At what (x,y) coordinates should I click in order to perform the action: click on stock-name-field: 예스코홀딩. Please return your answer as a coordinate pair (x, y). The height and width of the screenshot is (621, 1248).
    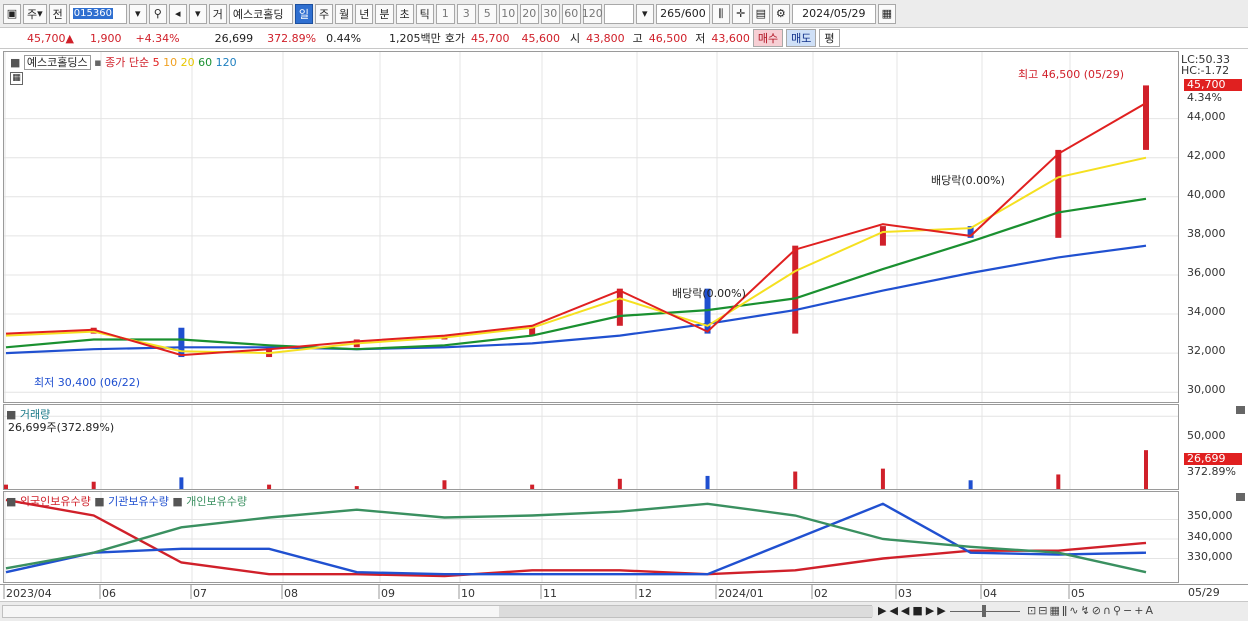
    Looking at the image, I should click on (260, 13).